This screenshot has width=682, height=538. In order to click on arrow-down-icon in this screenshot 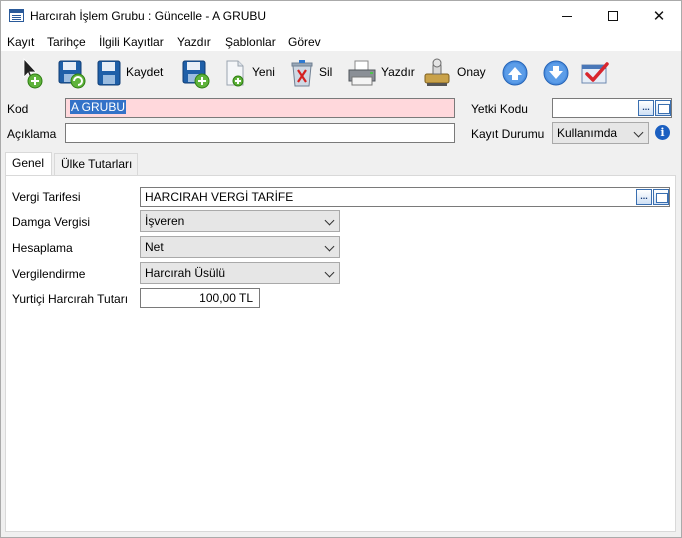, I will do `click(556, 72)`.